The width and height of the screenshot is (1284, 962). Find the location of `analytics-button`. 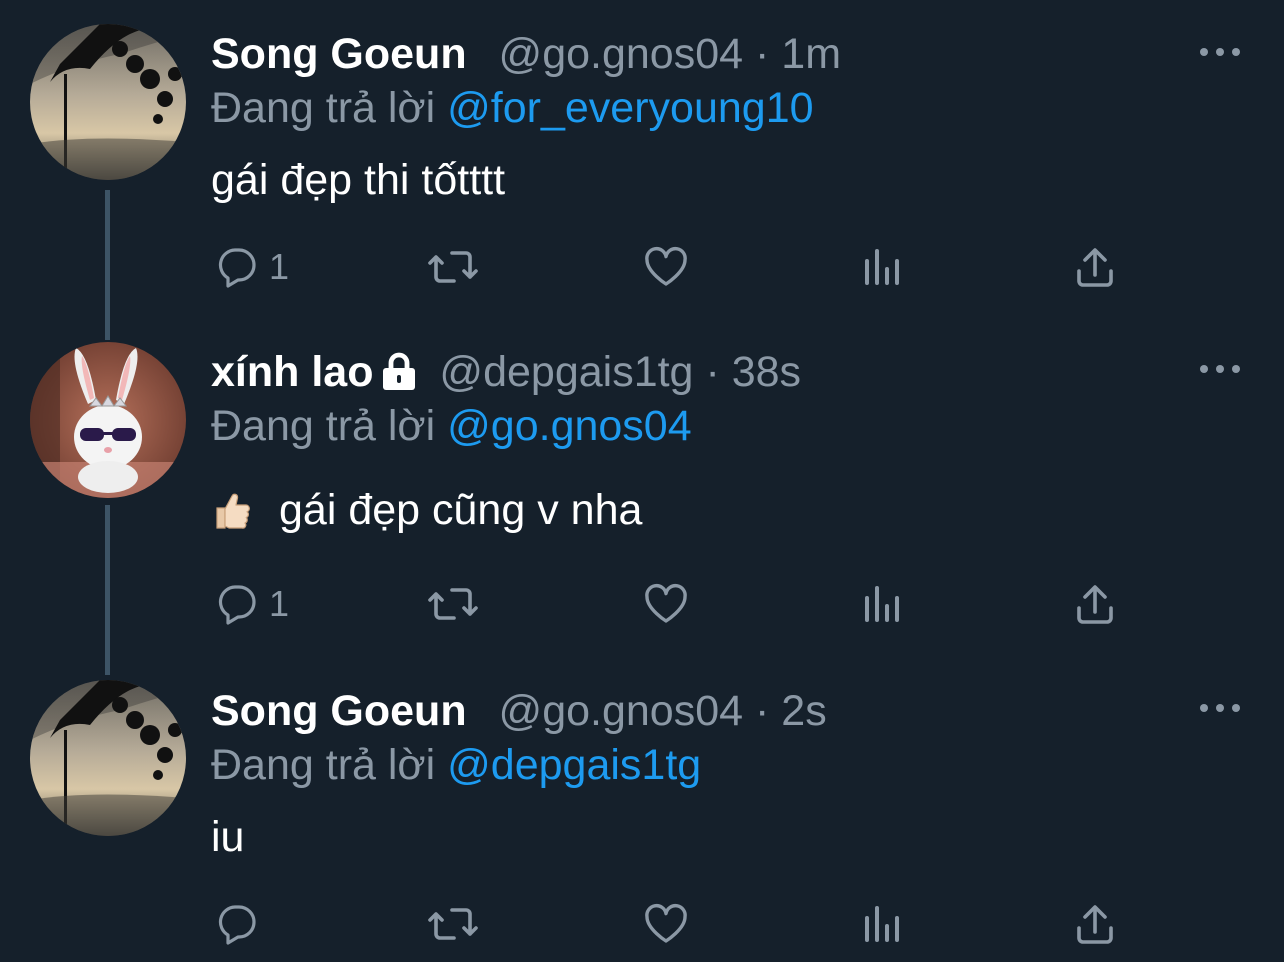

analytics-button is located at coordinates (883, 924).